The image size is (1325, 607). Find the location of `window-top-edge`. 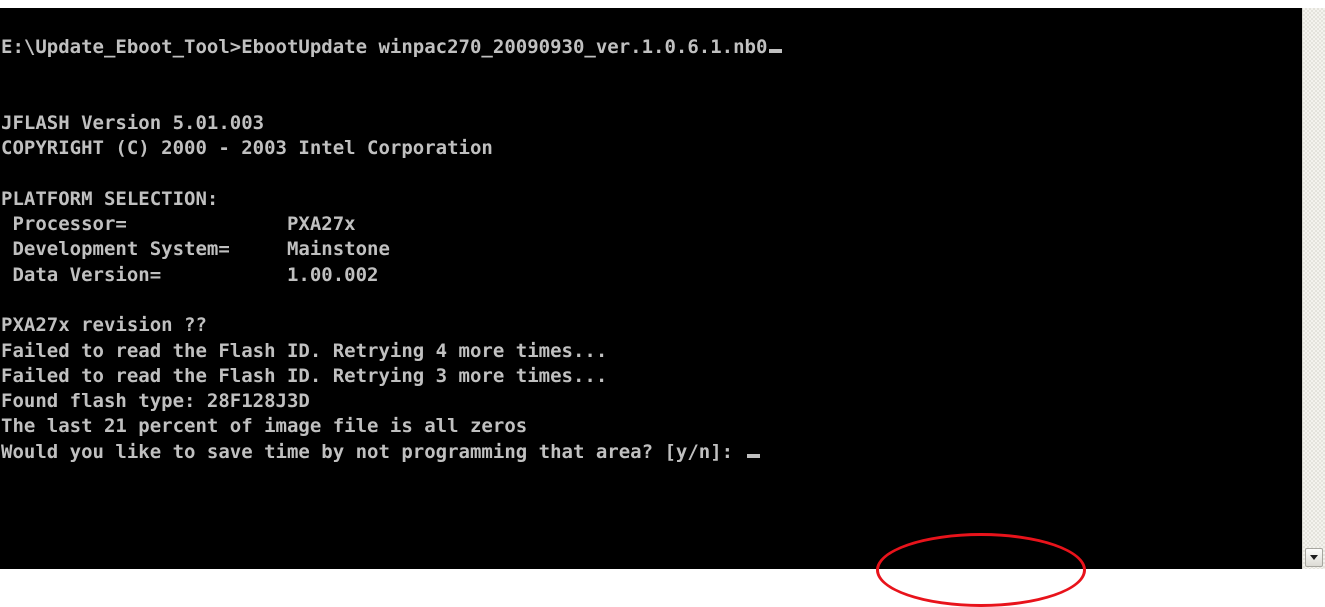

window-top-edge is located at coordinates (662, 4).